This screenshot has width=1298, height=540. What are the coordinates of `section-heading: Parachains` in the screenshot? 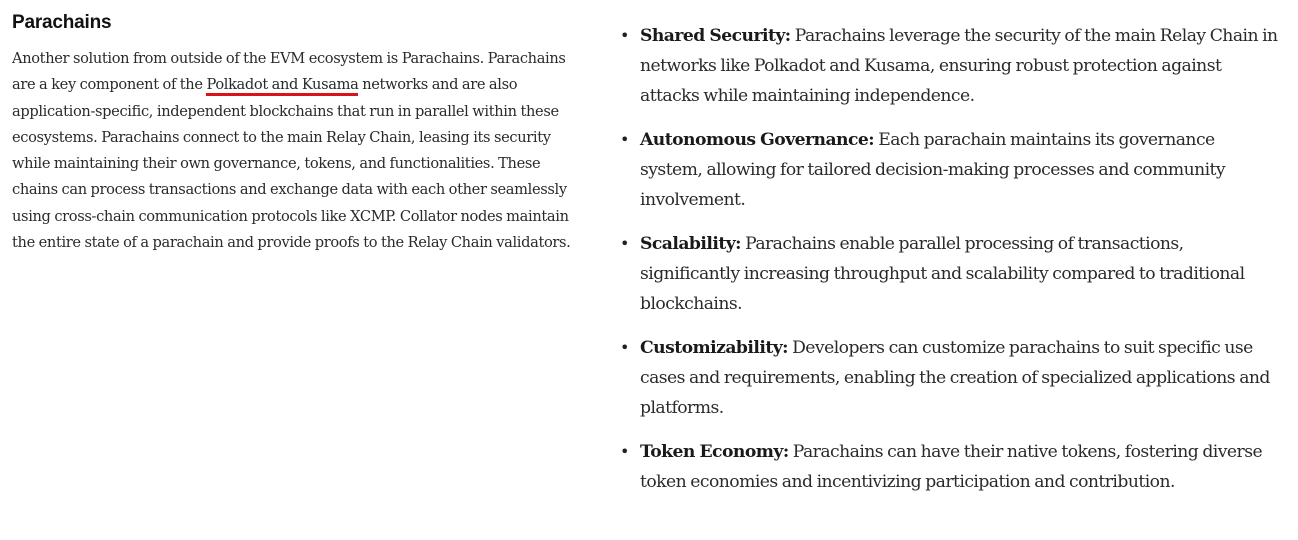 It's located at (62, 22).